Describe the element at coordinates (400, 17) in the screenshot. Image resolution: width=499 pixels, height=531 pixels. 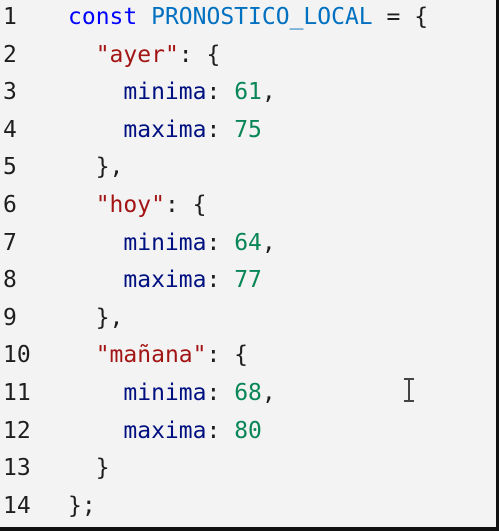
I see `code-token: = {` at that location.